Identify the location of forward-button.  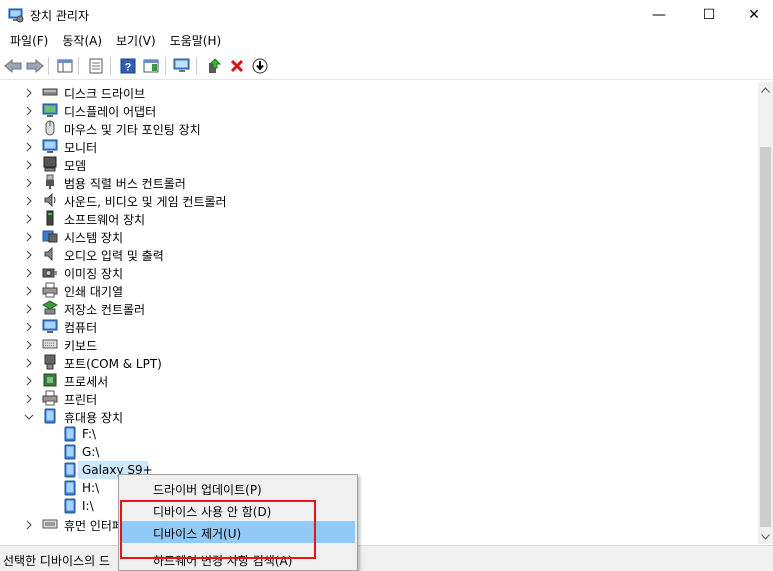
(35, 66).